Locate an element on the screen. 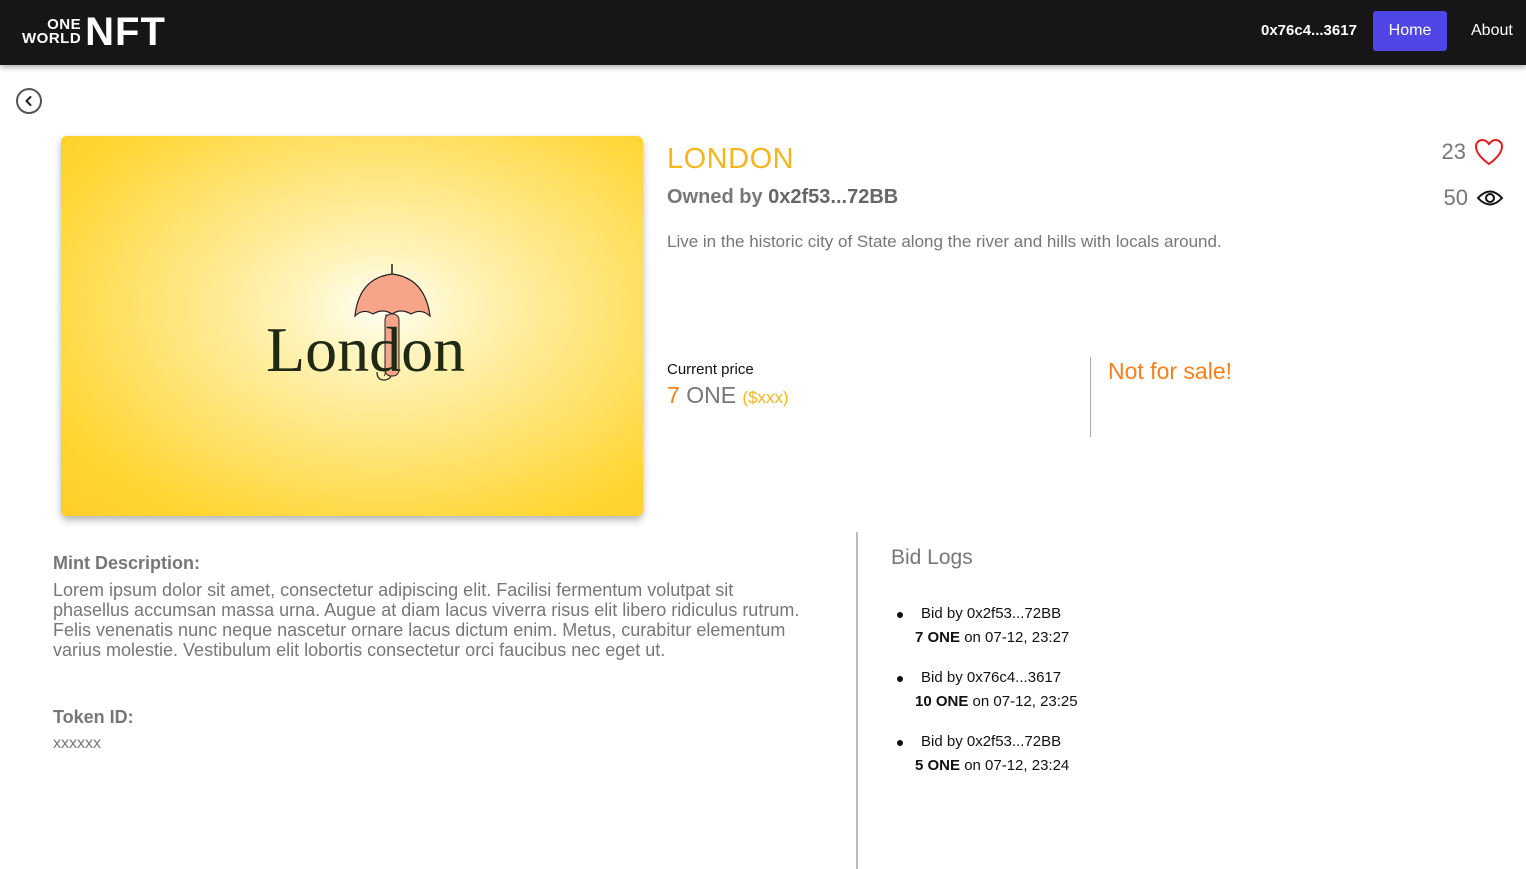  likes-counter: 23 is located at coordinates (1473, 152).